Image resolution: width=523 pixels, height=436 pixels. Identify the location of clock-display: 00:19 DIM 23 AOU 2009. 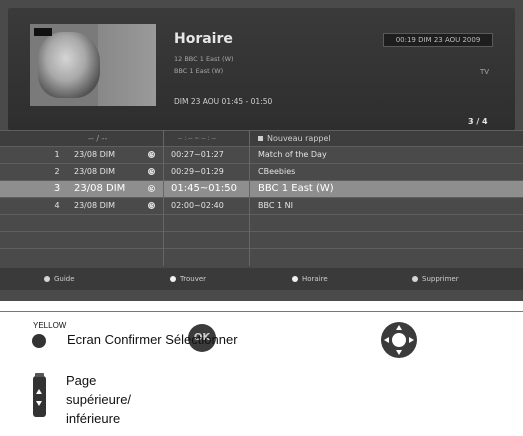
(438, 40).